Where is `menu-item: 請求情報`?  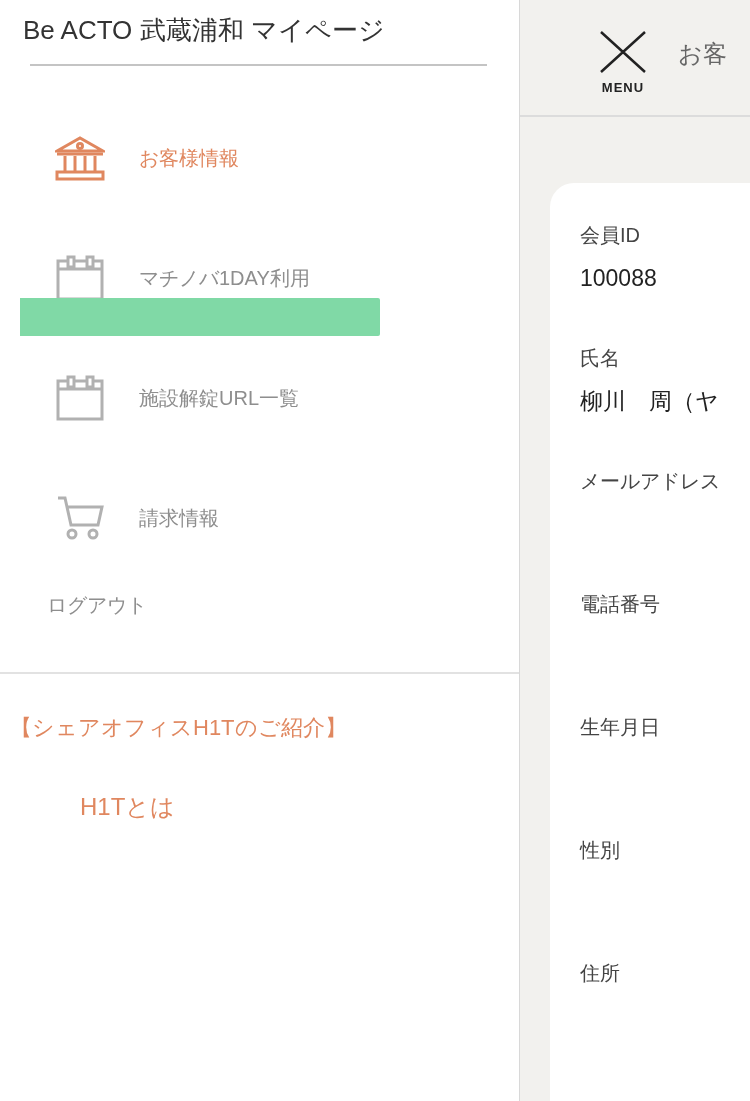 menu-item: 請求情報 is located at coordinates (259, 518).